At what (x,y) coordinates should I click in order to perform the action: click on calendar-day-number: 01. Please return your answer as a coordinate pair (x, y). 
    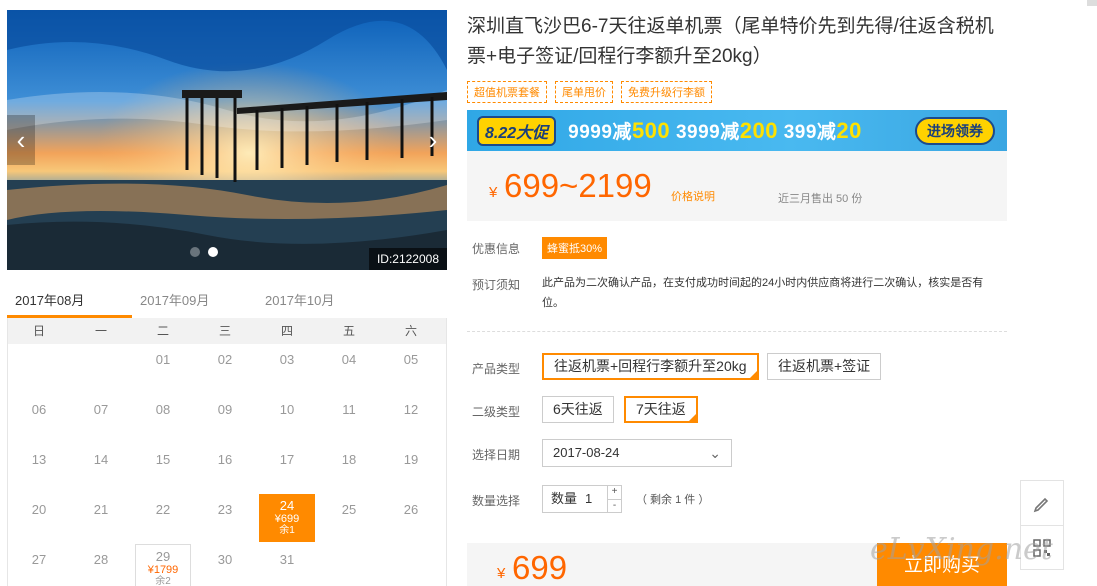
    Looking at the image, I should click on (163, 359).